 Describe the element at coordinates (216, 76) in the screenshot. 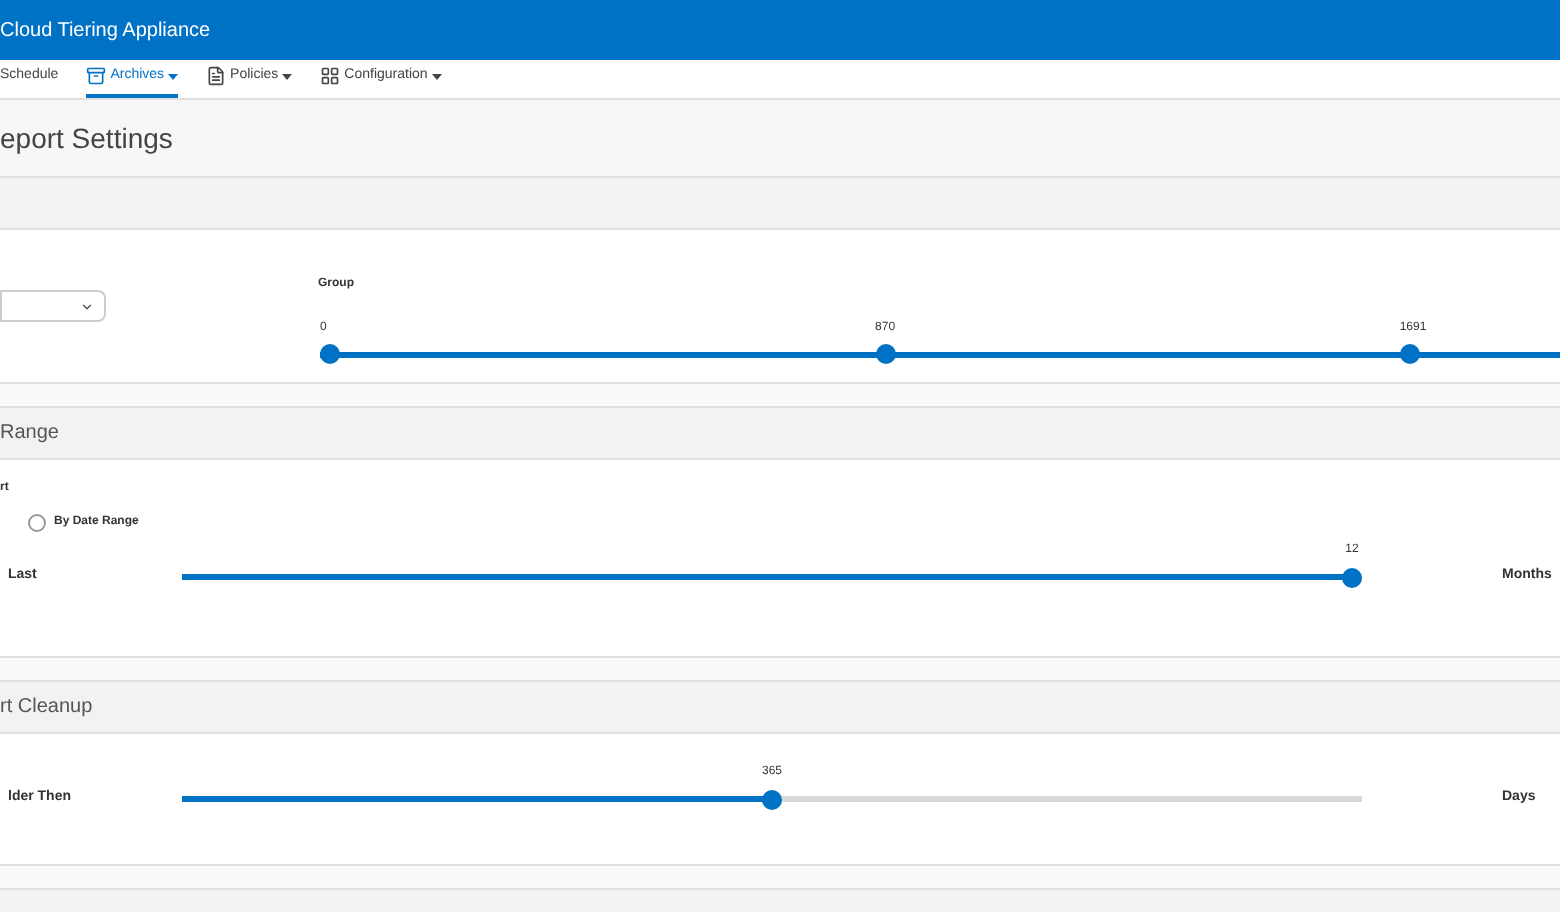

I see `document-icon` at that location.